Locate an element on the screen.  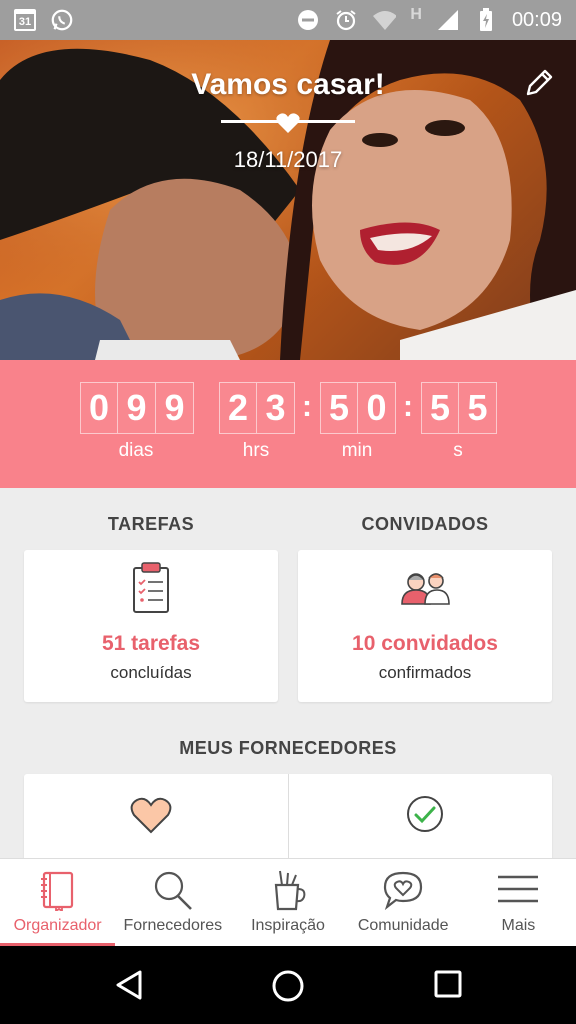
calendar-icon: 31 is located at coordinates (25, 20).